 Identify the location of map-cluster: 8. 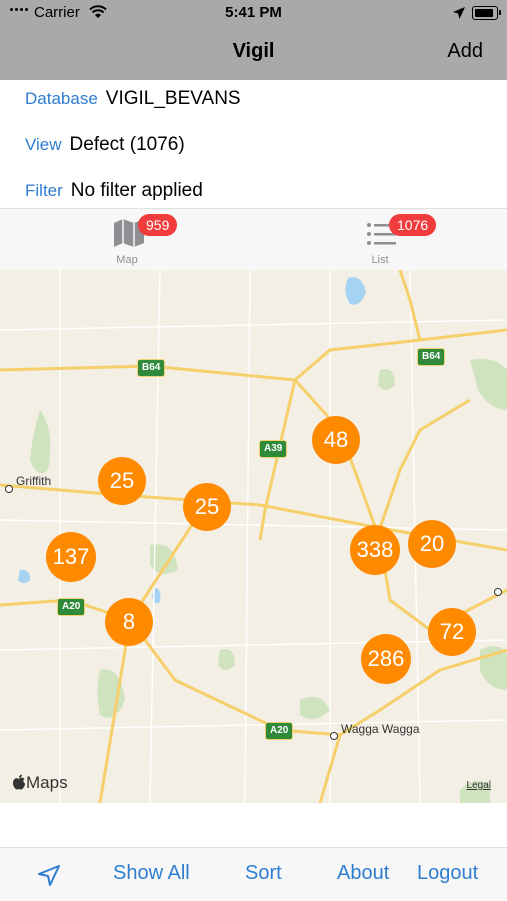
(129, 622).